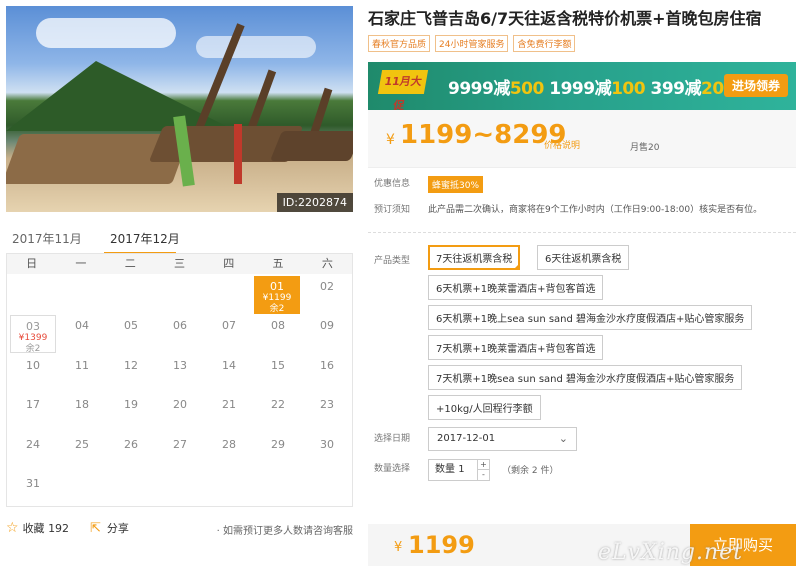 The width and height of the screenshot is (800, 584). I want to click on price-range: 1199~8299, so click(483, 135).